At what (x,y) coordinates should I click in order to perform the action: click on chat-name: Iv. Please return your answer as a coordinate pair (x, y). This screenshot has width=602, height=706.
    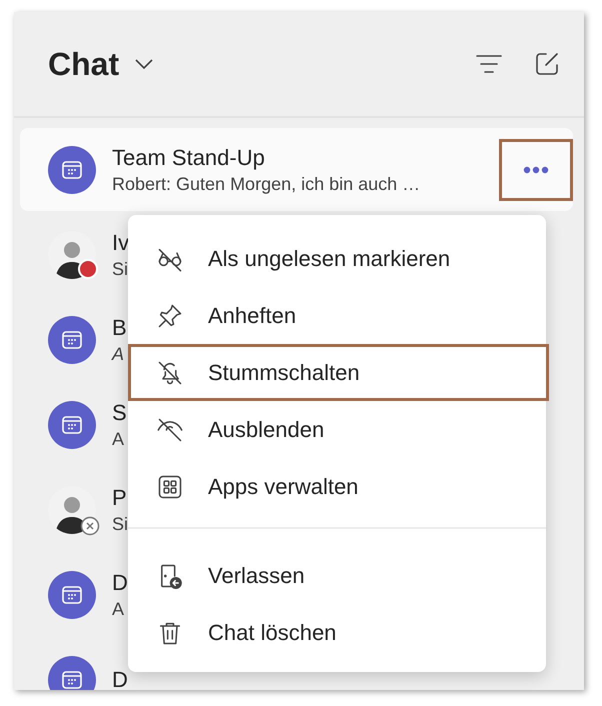
    Looking at the image, I should click on (121, 242).